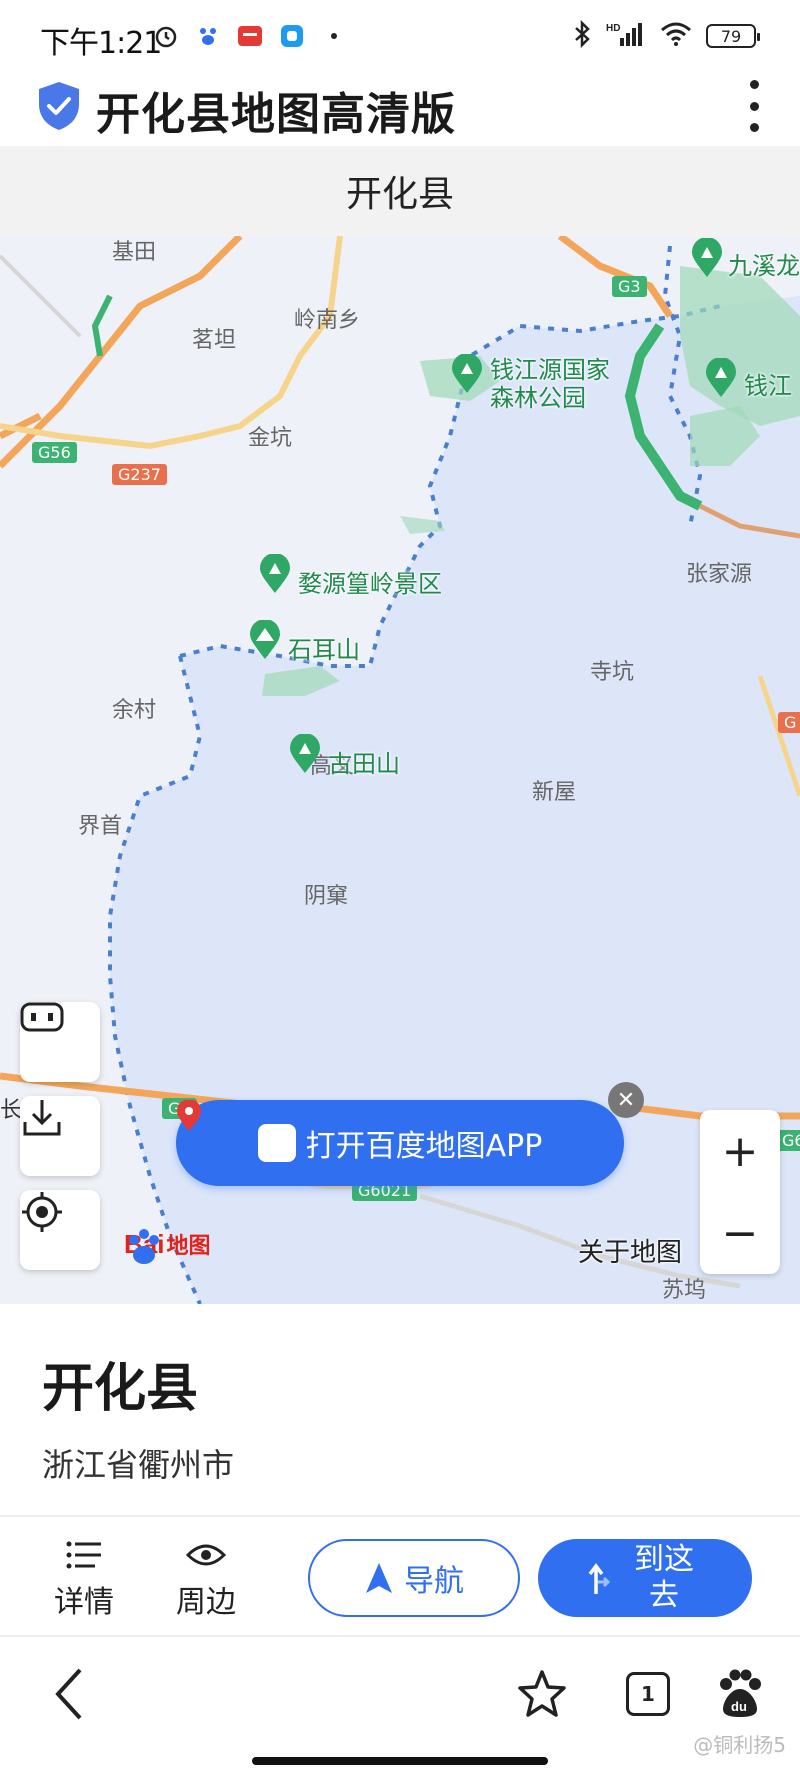  Describe the element at coordinates (554, 792) in the screenshot. I see `map-place-label: 新屋` at that location.